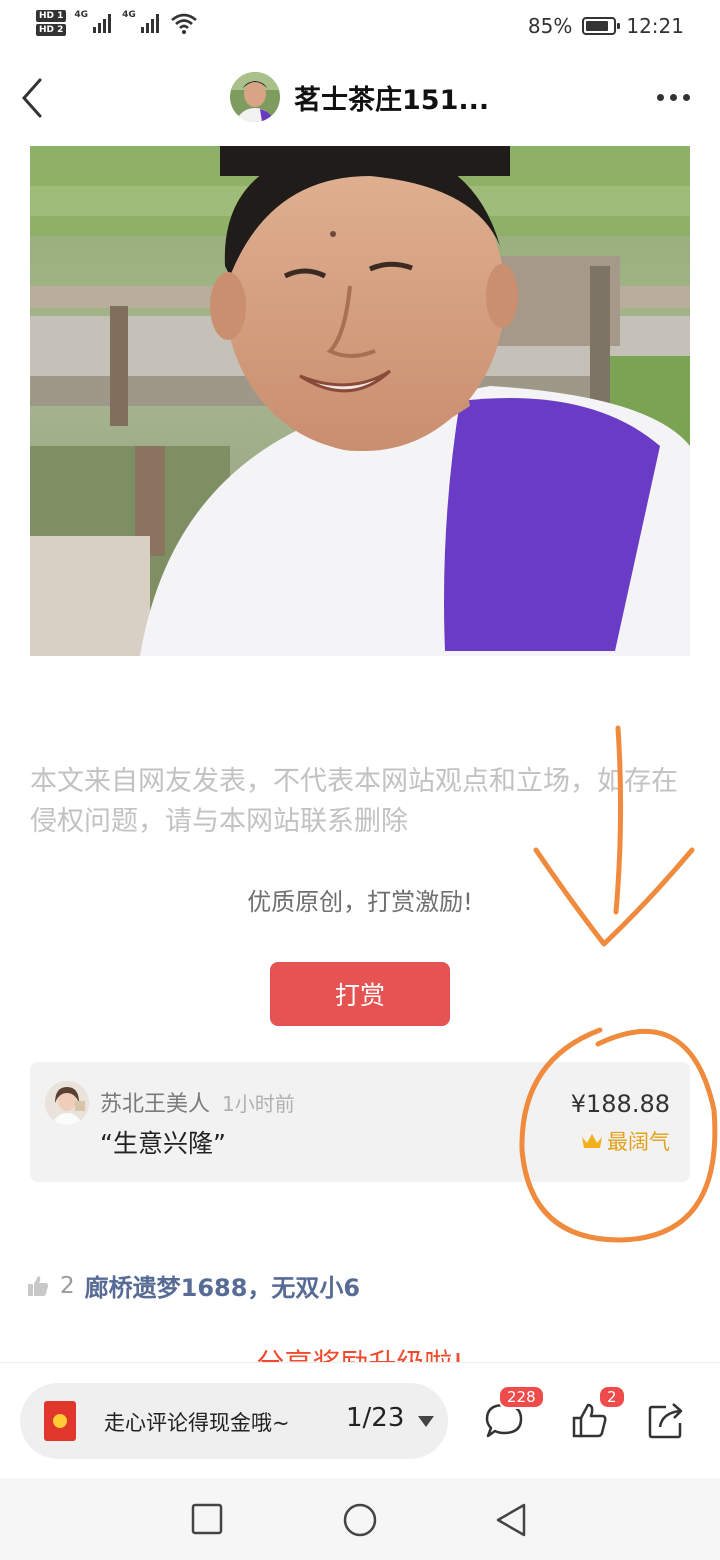  I want to click on tipper-info: 苏北王美人 1小时前, so click(197, 1102).